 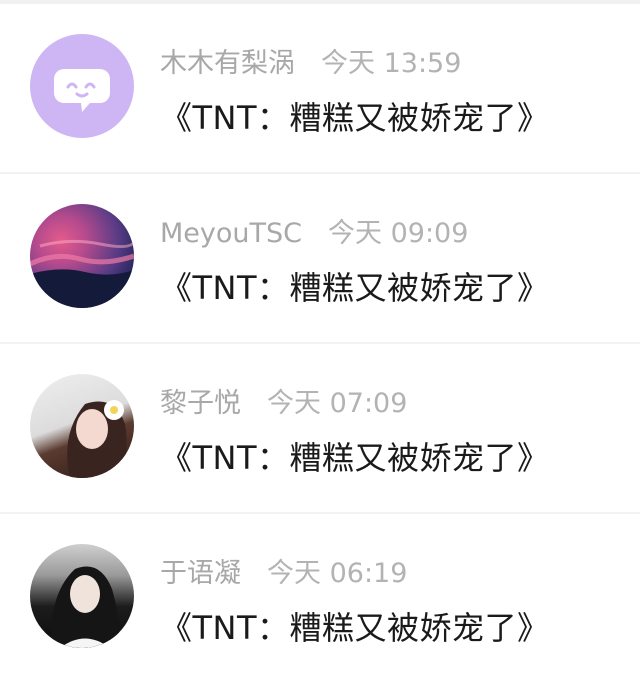 What do you see at coordinates (231, 233) in the screenshot?
I see `username: MeyouTSC` at bounding box center [231, 233].